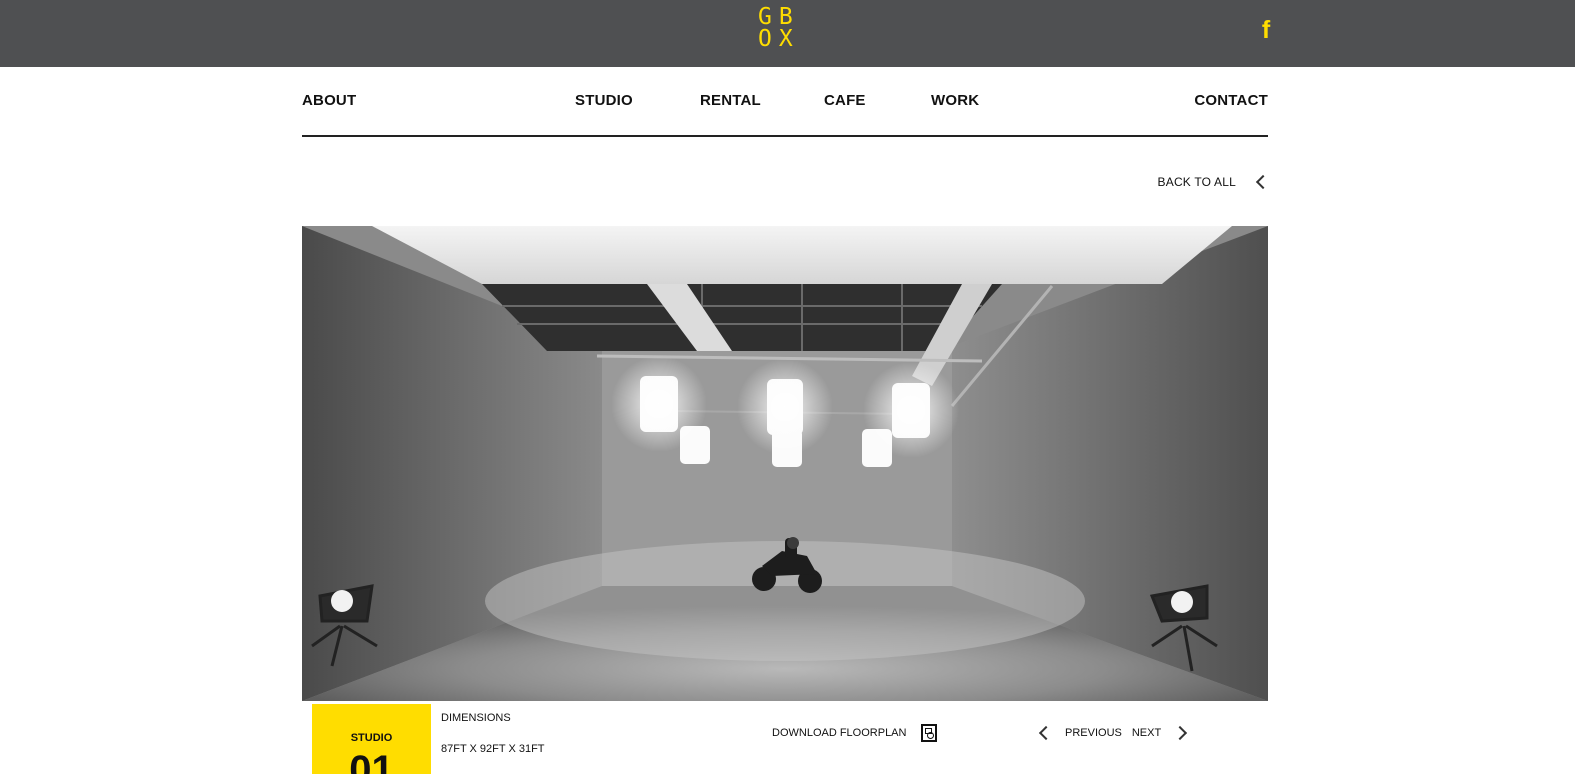 Image resolution: width=1575 pixels, height=774 pixels. Describe the element at coordinates (493, 749) in the screenshot. I see `dimensions-value: 87FT X 92FT X 31FT` at that location.